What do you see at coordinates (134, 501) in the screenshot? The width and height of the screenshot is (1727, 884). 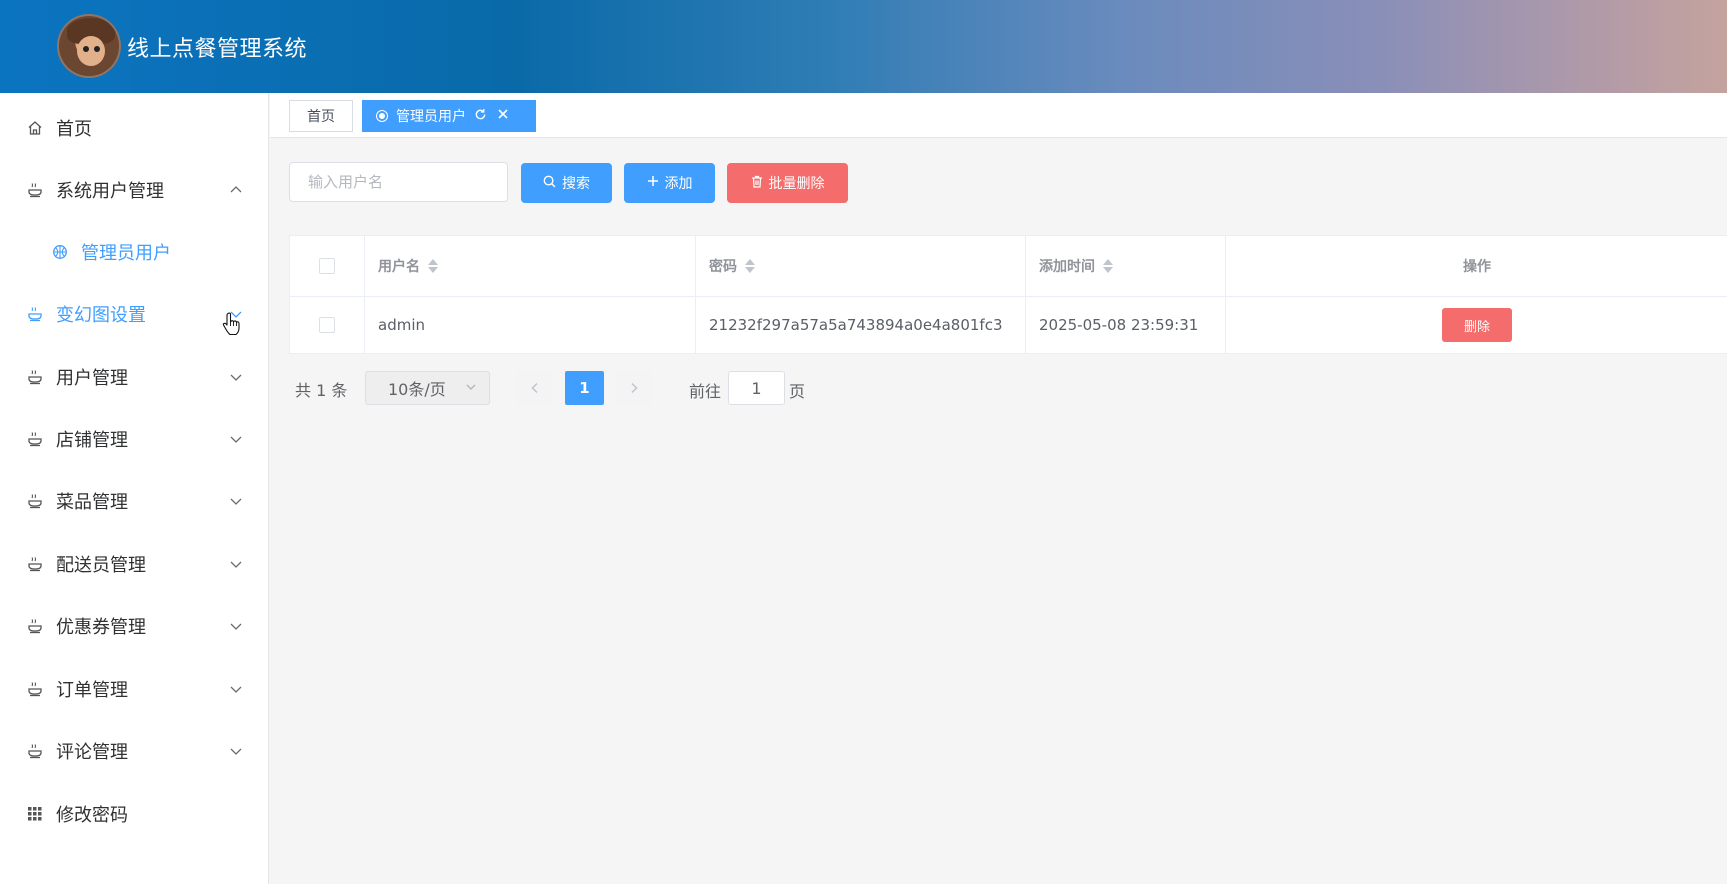 I see `sidebar-item-dish-management: 菜品管理` at bounding box center [134, 501].